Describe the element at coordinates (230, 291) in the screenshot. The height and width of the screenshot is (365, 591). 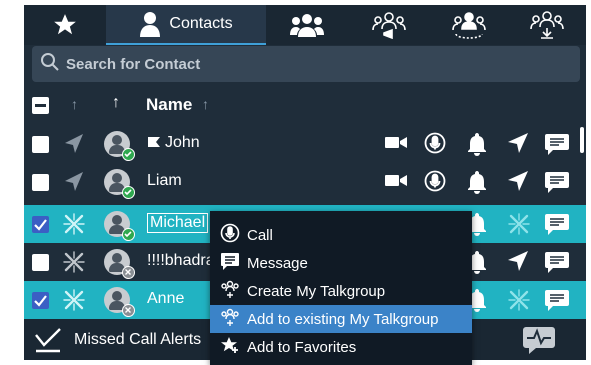
I see `create-talkgroup-icon` at that location.